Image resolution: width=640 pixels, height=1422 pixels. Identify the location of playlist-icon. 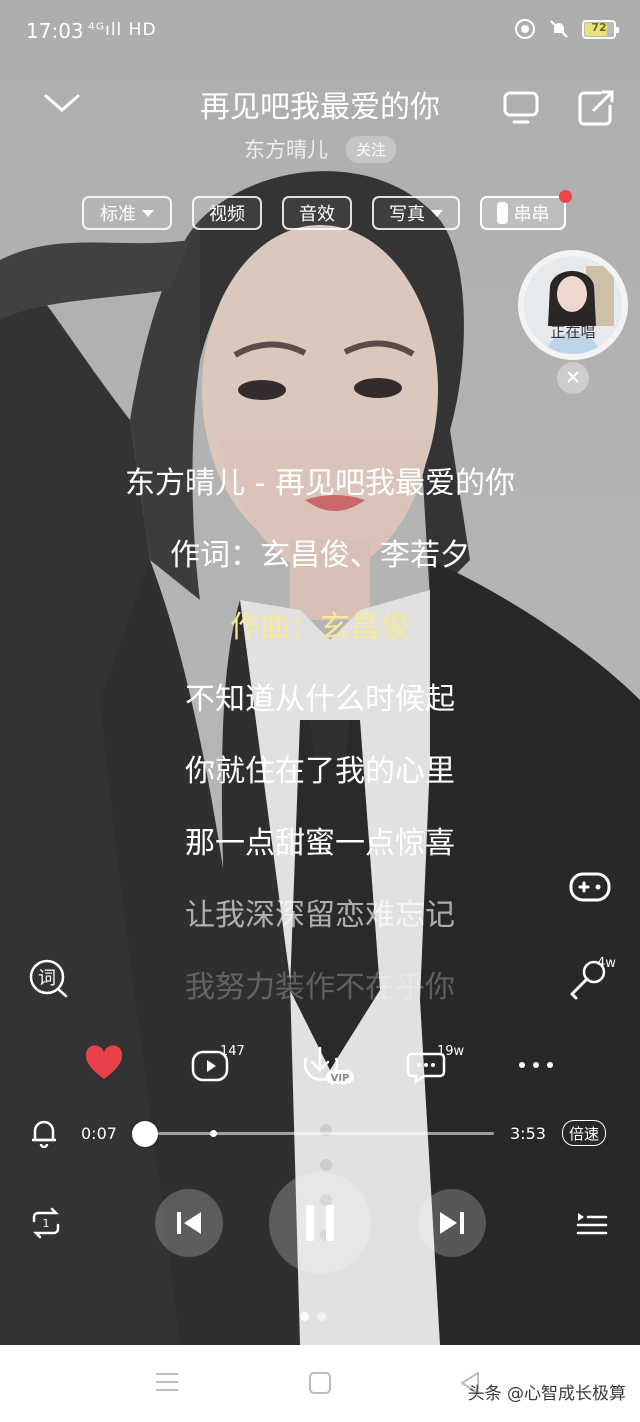
(592, 1224).